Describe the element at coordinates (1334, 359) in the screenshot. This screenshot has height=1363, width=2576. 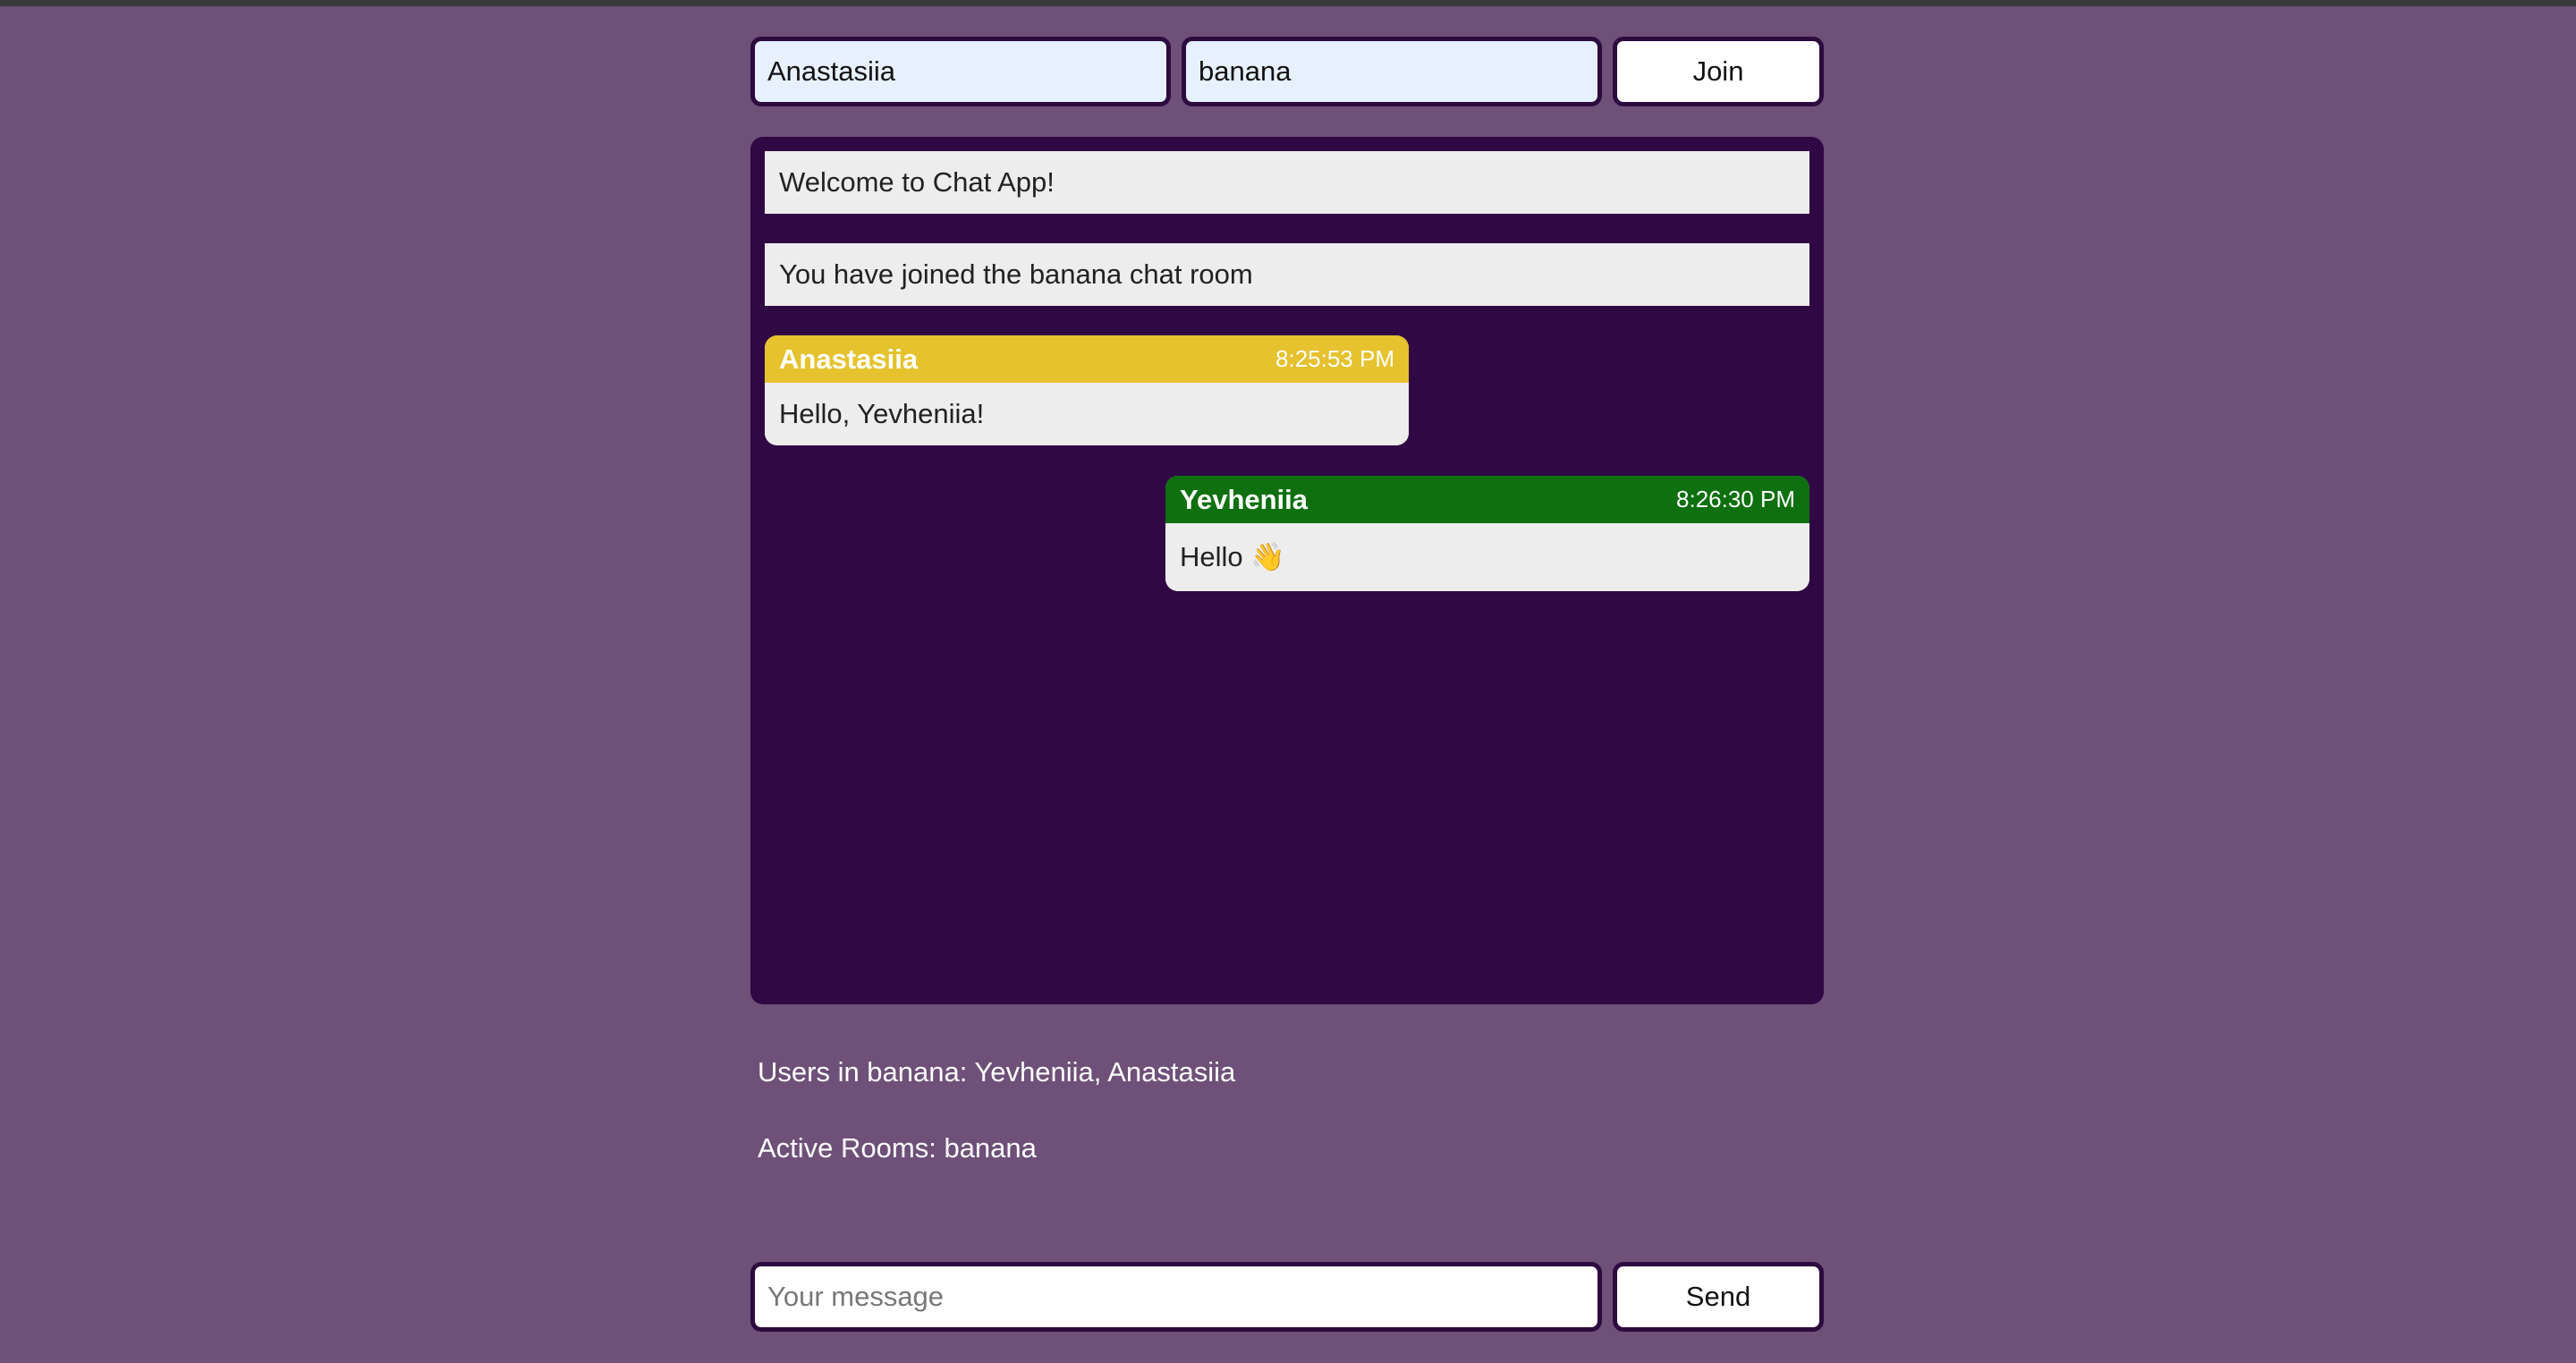
I see `message-time: 8:25:53 PM` at that location.